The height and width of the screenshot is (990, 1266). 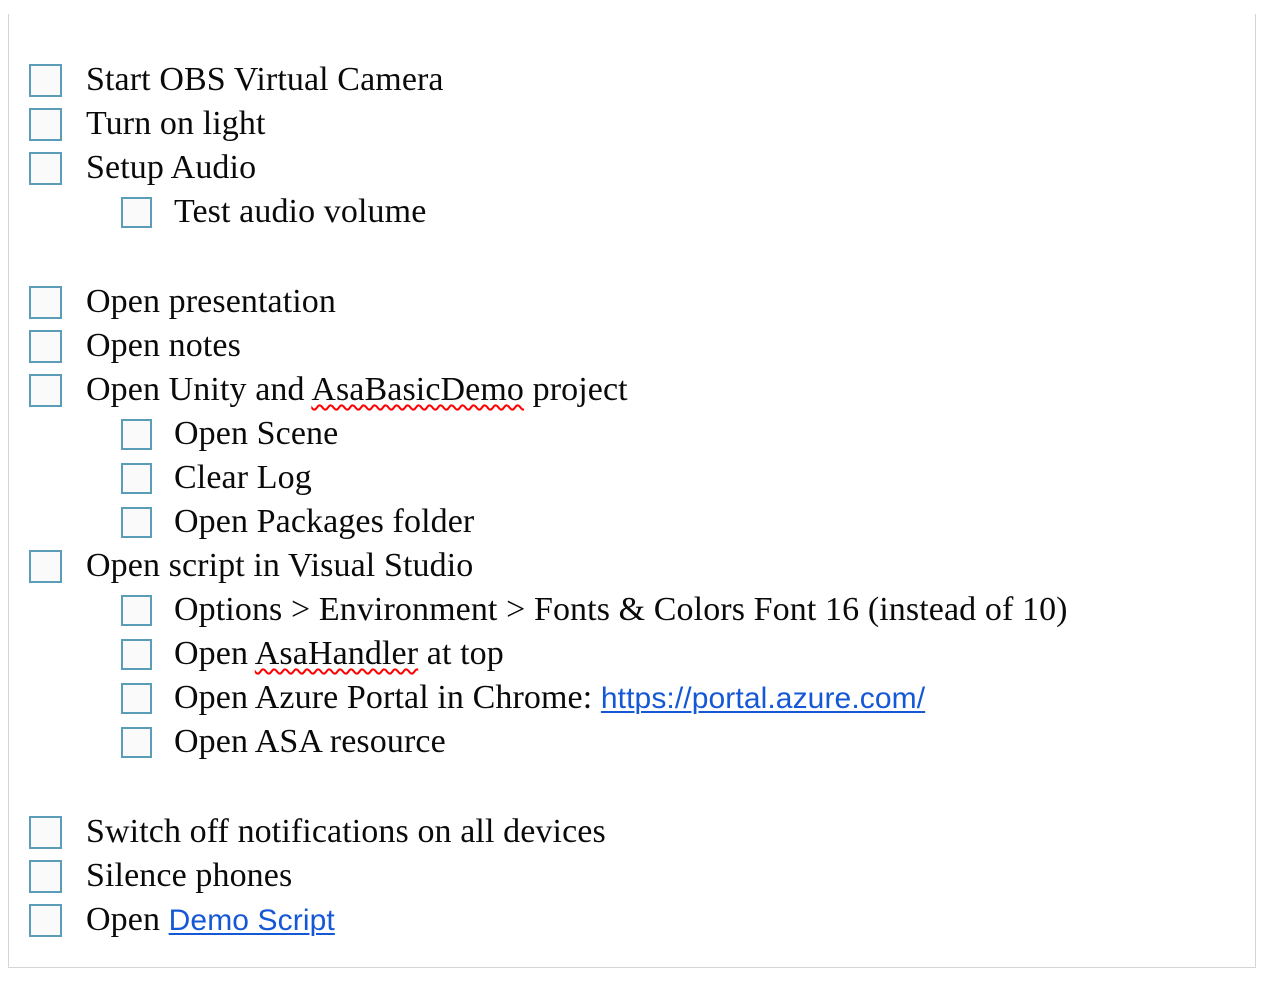 What do you see at coordinates (136, 478) in the screenshot?
I see `checkbox-clear-log` at bounding box center [136, 478].